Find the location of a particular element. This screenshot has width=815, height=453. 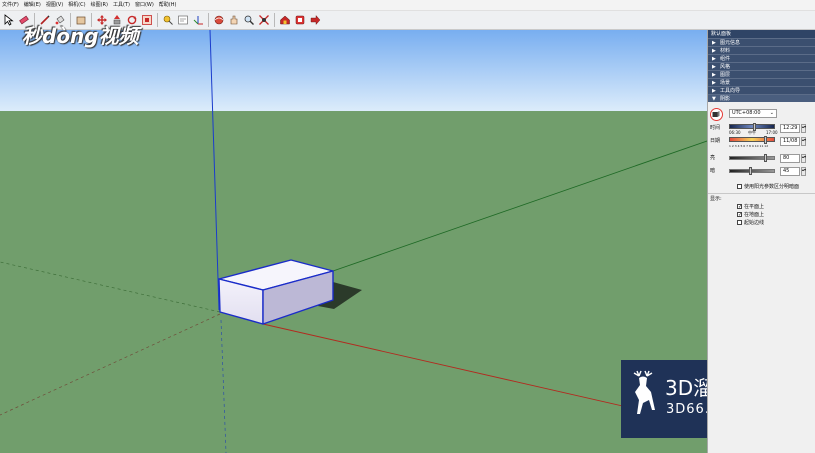

tray-layers: ▶ 图层 is located at coordinates (761, 74).